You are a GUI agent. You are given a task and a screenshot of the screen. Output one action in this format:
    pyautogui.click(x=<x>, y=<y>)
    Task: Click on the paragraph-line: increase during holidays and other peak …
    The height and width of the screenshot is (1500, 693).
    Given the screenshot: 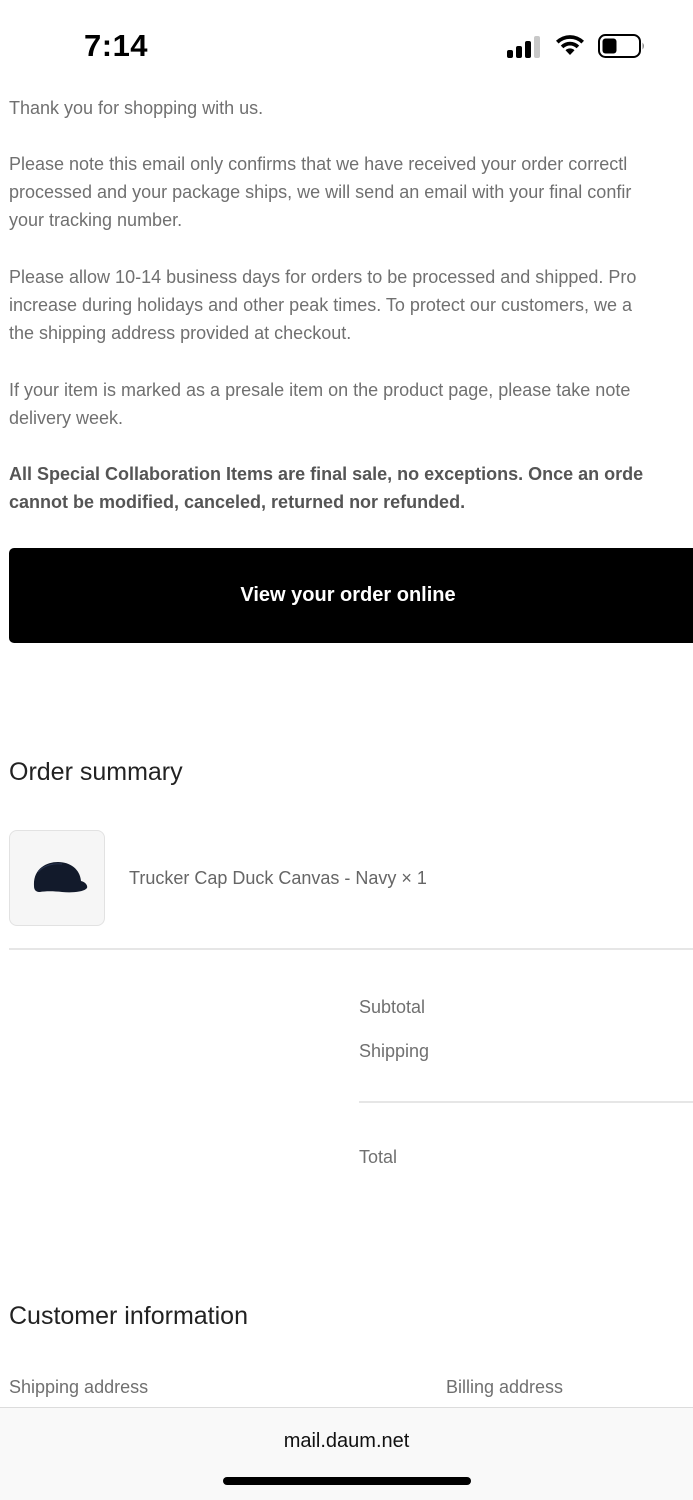 What is the action you would take?
    pyautogui.click(x=320, y=305)
    